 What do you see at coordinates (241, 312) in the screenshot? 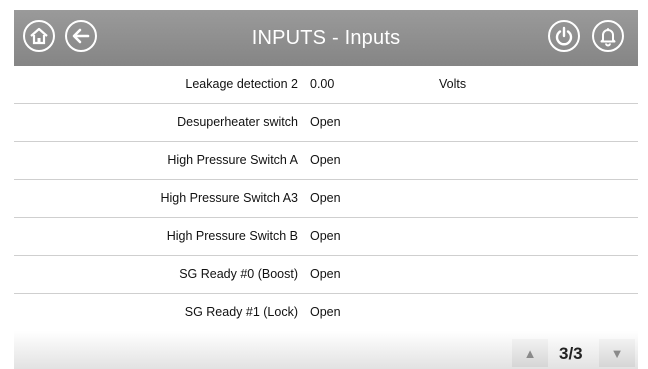
I see `input-label: SG Ready #1 (Lock)` at bounding box center [241, 312].